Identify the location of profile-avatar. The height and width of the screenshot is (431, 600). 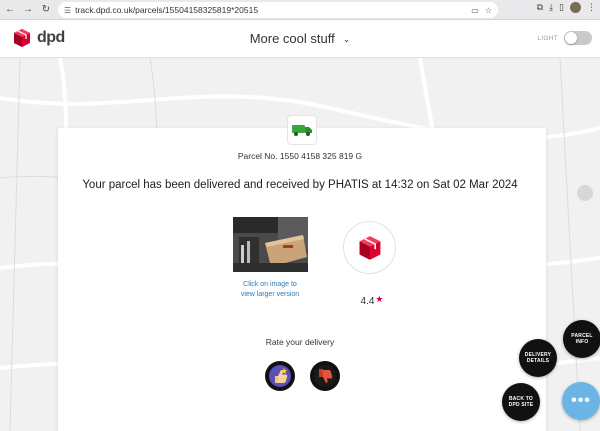
(575, 7).